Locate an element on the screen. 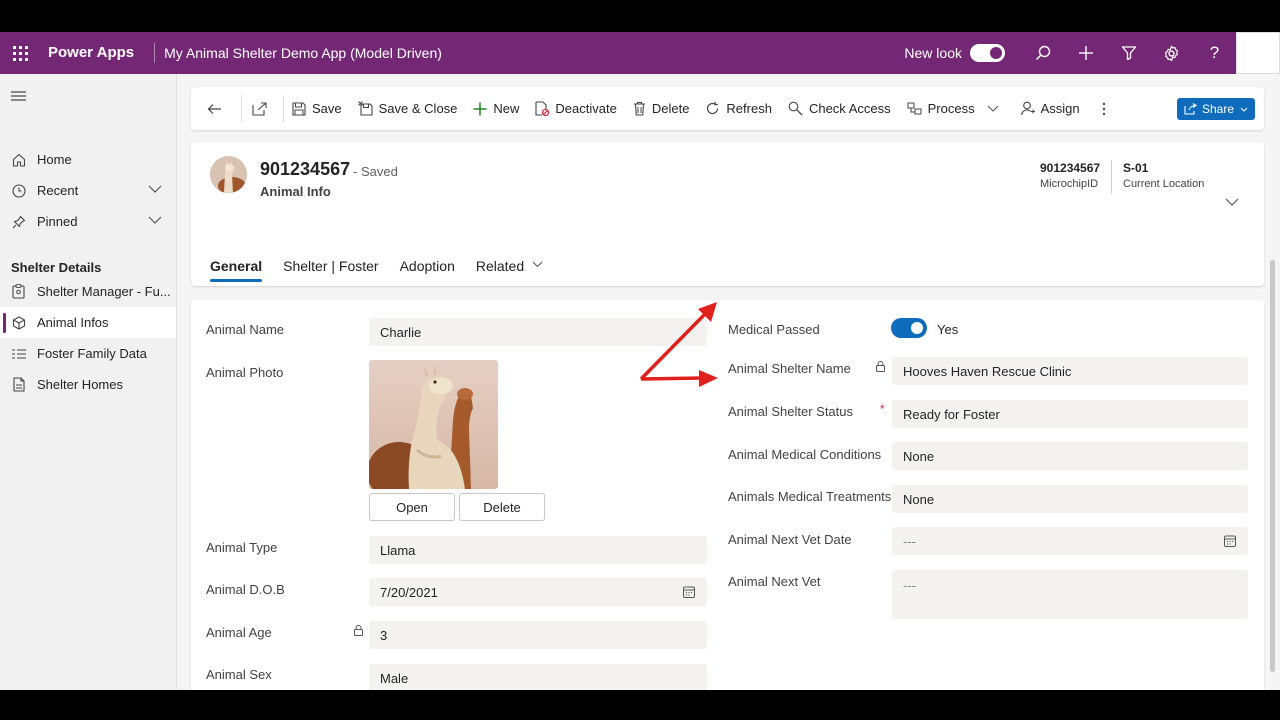 Image resolution: width=1280 pixels, height=720 pixels. user-avatar is located at coordinates (1258, 53).